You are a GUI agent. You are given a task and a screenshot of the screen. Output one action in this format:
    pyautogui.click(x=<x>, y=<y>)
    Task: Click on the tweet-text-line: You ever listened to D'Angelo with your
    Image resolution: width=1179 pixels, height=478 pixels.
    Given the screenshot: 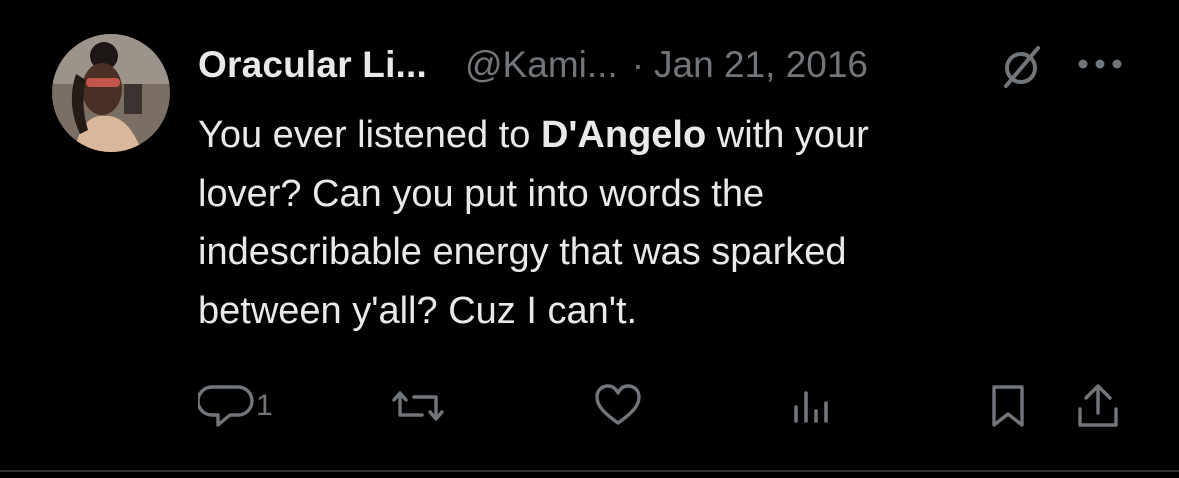 What is the action you would take?
    pyautogui.click(x=648, y=135)
    